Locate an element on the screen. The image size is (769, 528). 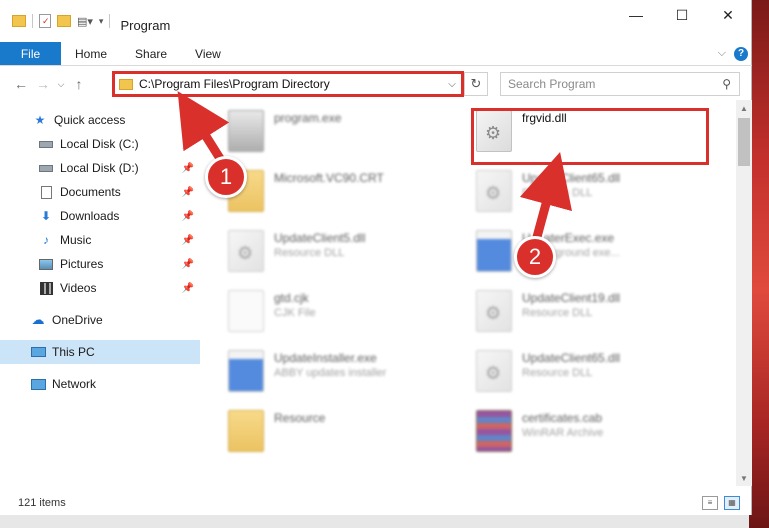
item-count: 121 items is located at coordinates (42, 502).